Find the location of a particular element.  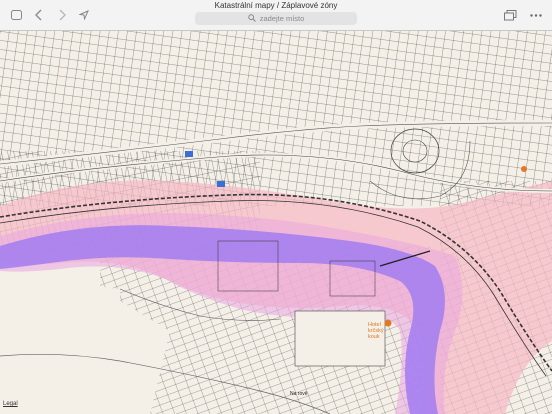

forward-icon is located at coordinates (62, 15).